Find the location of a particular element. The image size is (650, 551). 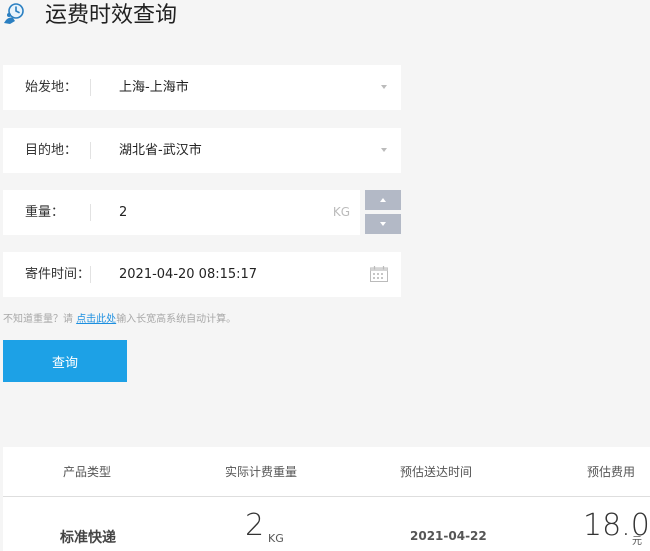

page-title: 运费时效查询 is located at coordinates (111, 15).